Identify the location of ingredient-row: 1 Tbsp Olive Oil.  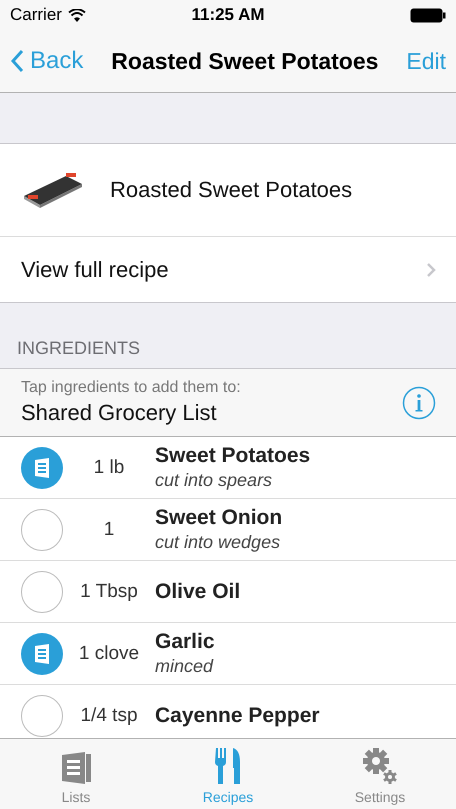
(228, 592).